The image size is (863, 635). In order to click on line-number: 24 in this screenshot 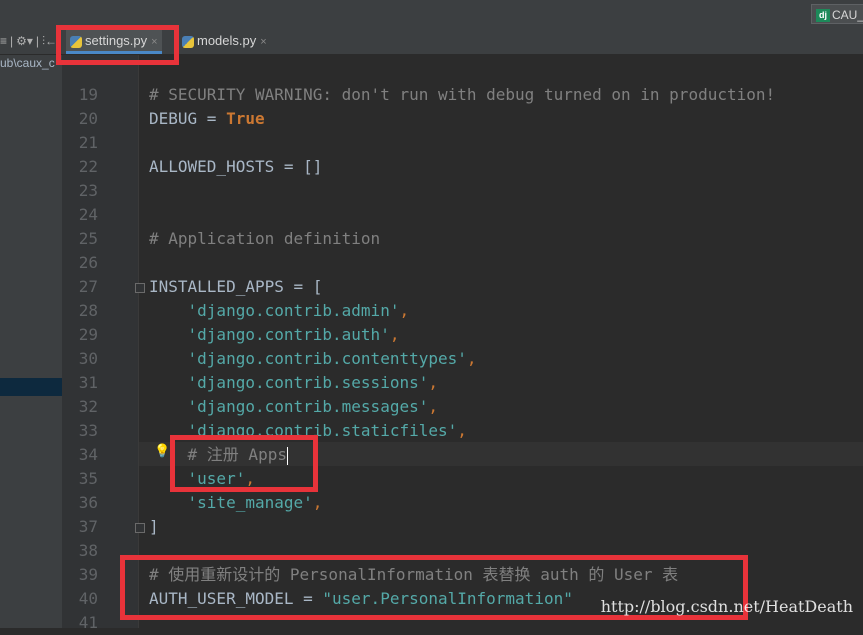, I will do `click(88, 214)`.